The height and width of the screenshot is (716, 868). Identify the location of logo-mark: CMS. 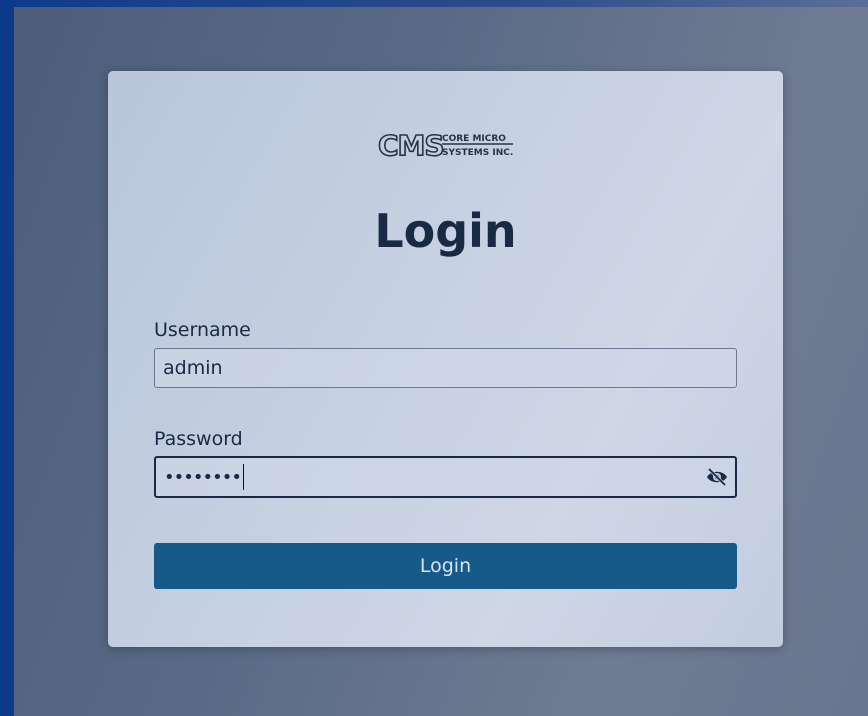
(411, 145).